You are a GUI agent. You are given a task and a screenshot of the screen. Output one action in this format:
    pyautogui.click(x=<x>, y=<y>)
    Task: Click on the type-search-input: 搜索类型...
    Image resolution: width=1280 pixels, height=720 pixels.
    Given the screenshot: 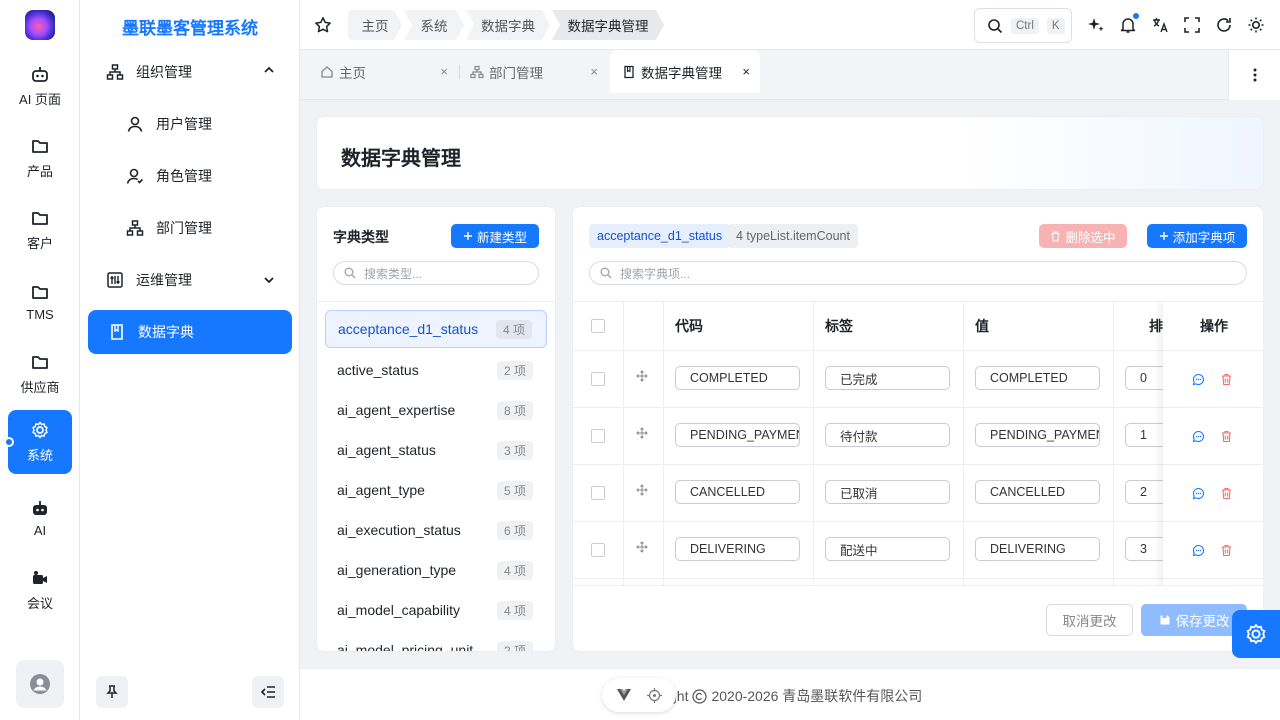 What is the action you would take?
    pyautogui.click(x=436, y=273)
    